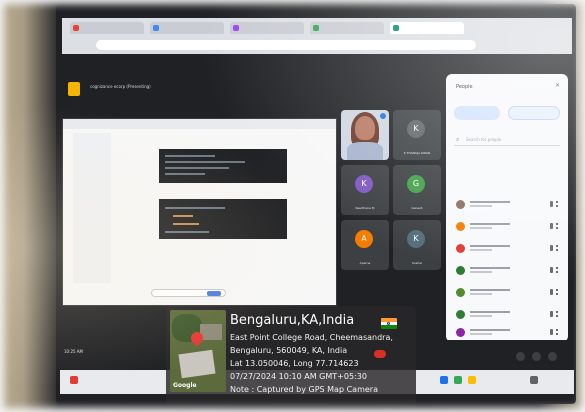 This screenshot has height=412, width=585. Describe the element at coordinates (417, 153) in the screenshot. I see `participant-name: K THANUJA KIRAN` at that location.